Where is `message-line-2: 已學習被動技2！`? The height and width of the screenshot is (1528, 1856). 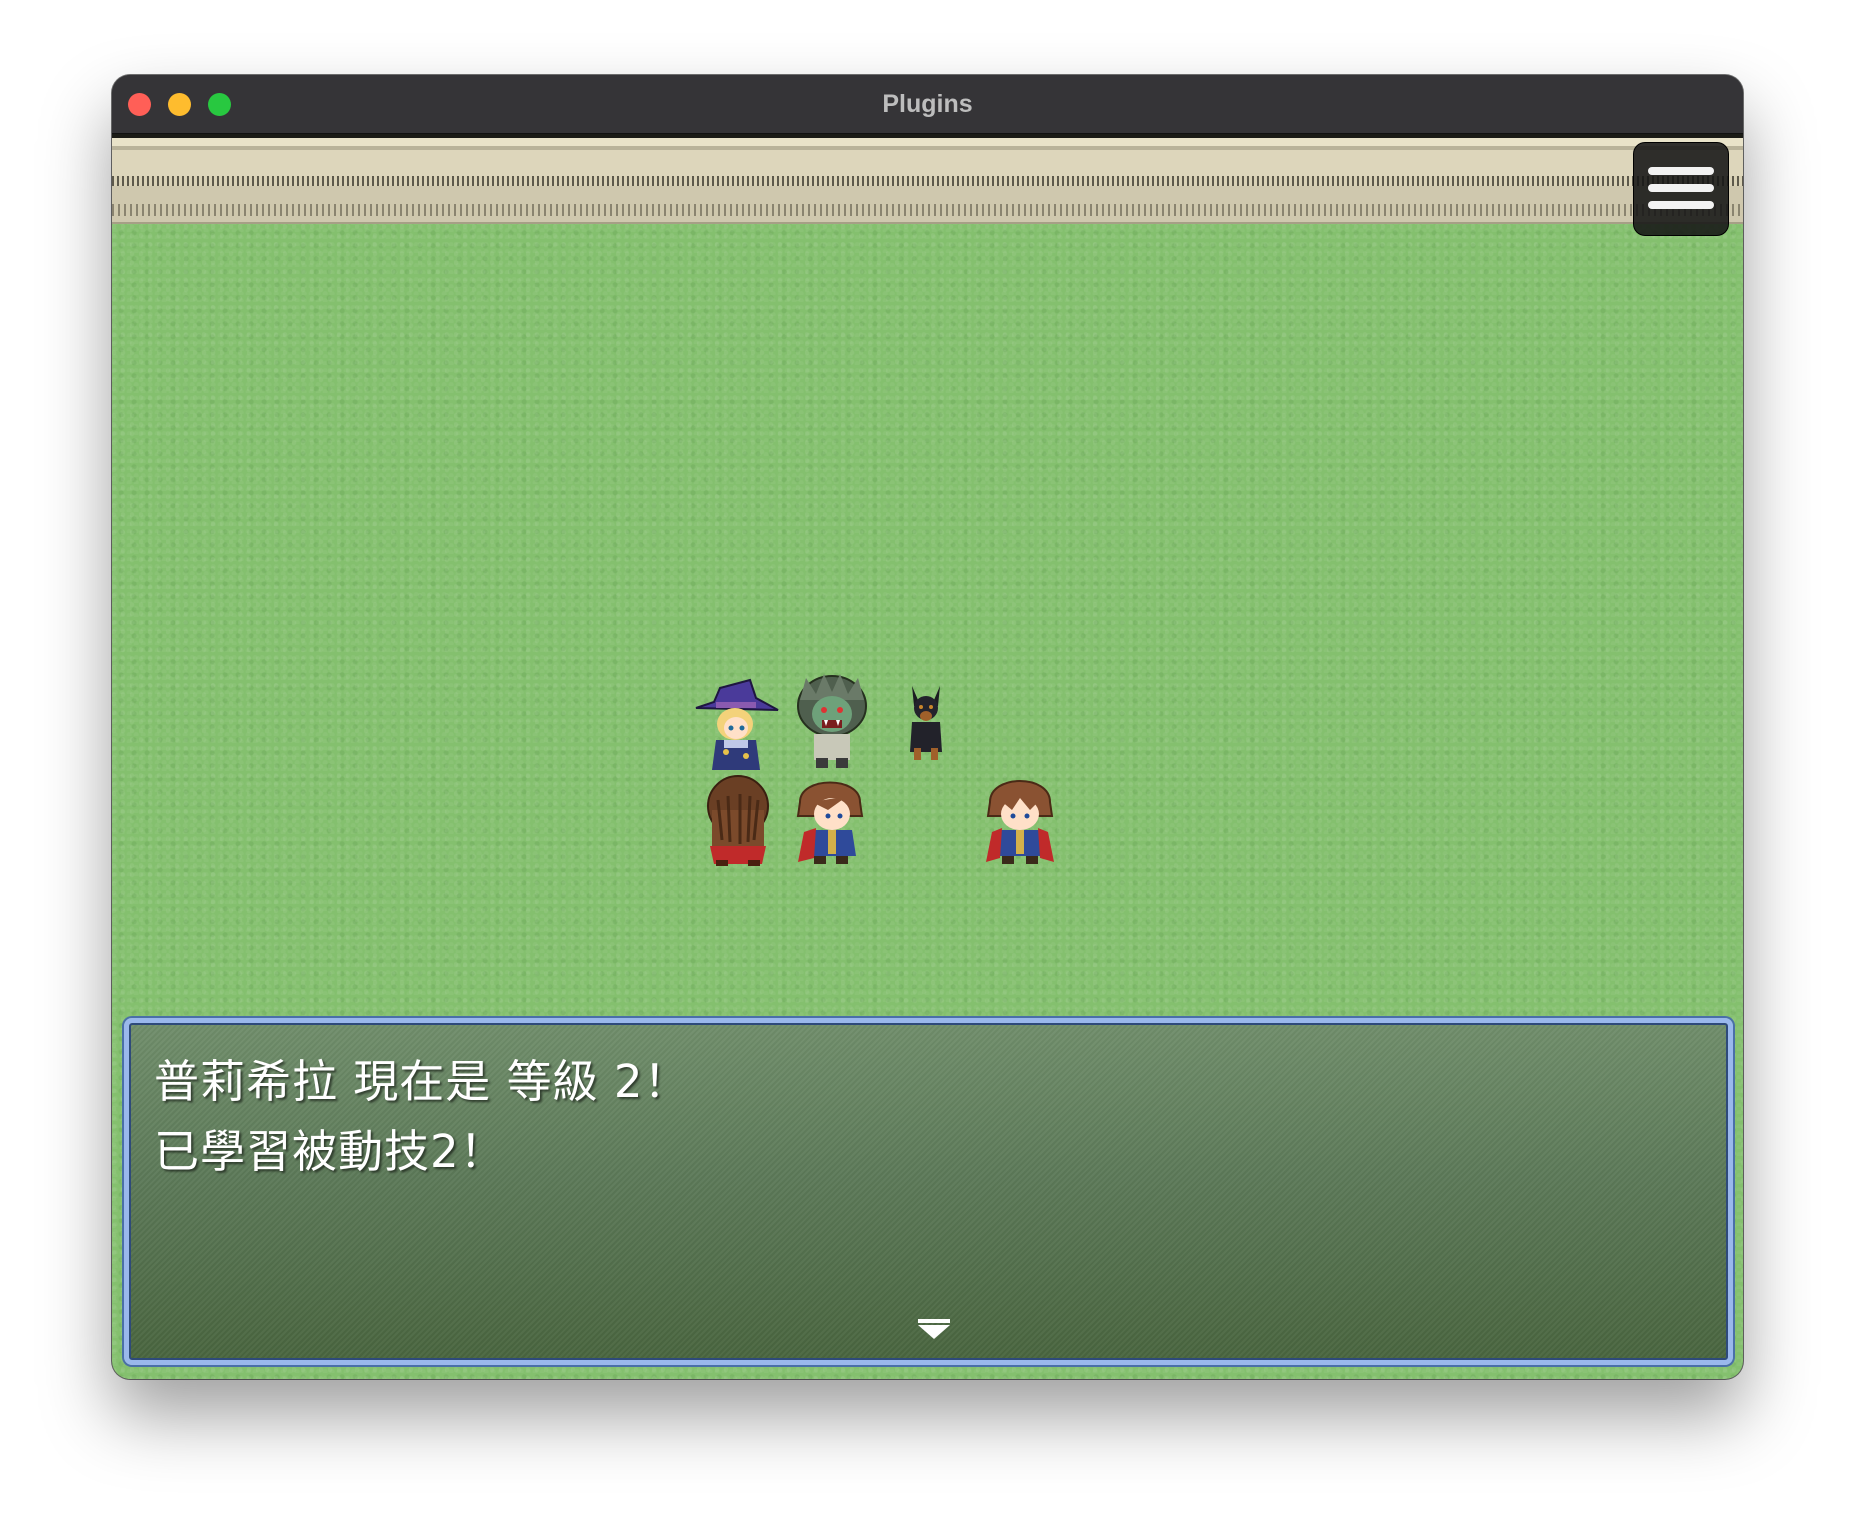 message-line-2: 已學習被動技2！ is located at coordinates (330, 1151).